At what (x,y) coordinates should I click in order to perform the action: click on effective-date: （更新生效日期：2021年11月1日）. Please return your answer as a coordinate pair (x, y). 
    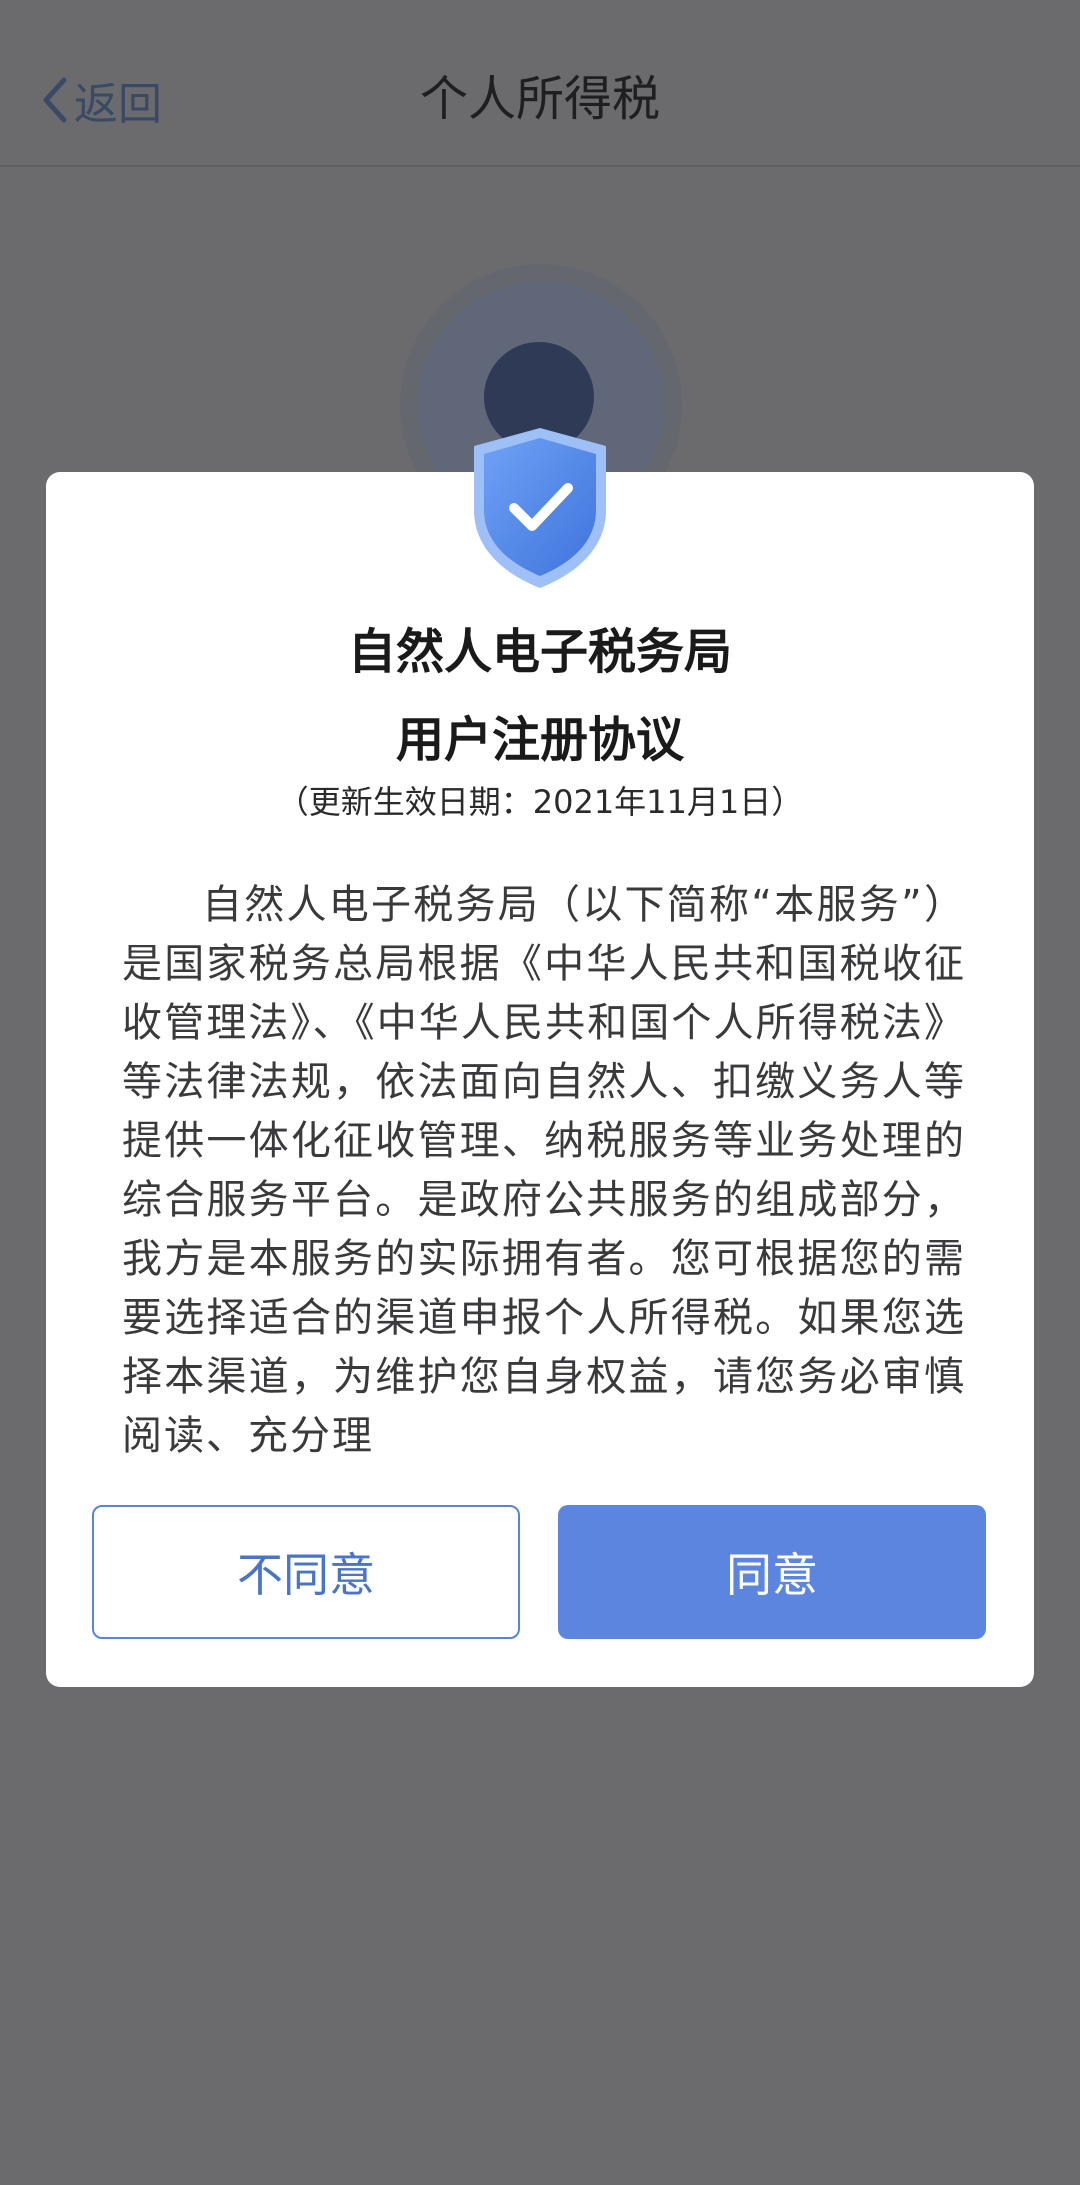
    Looking at the image, I should click on (540, 802).